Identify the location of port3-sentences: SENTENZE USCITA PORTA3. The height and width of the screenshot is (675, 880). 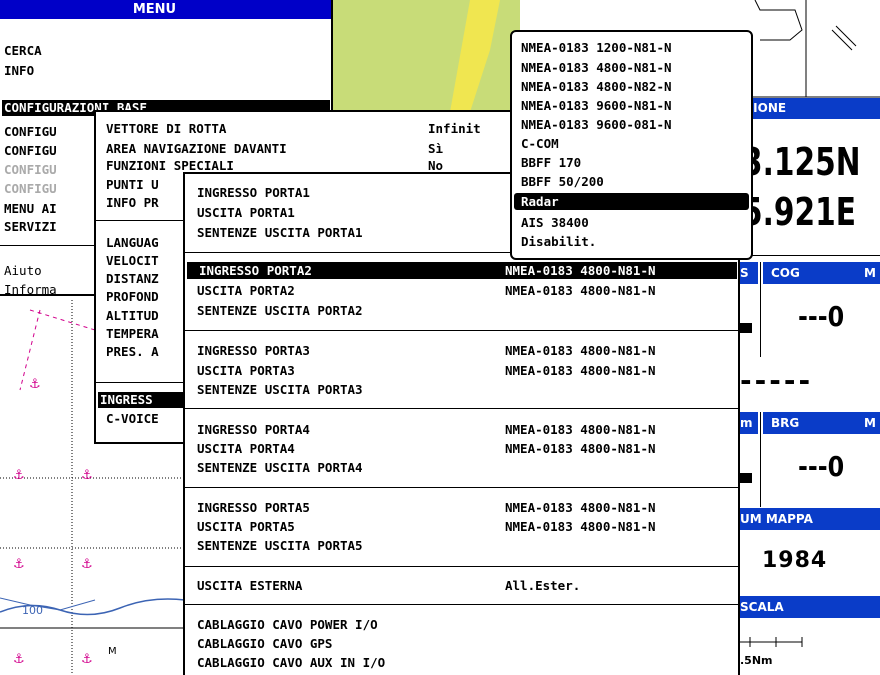
(280, 390).